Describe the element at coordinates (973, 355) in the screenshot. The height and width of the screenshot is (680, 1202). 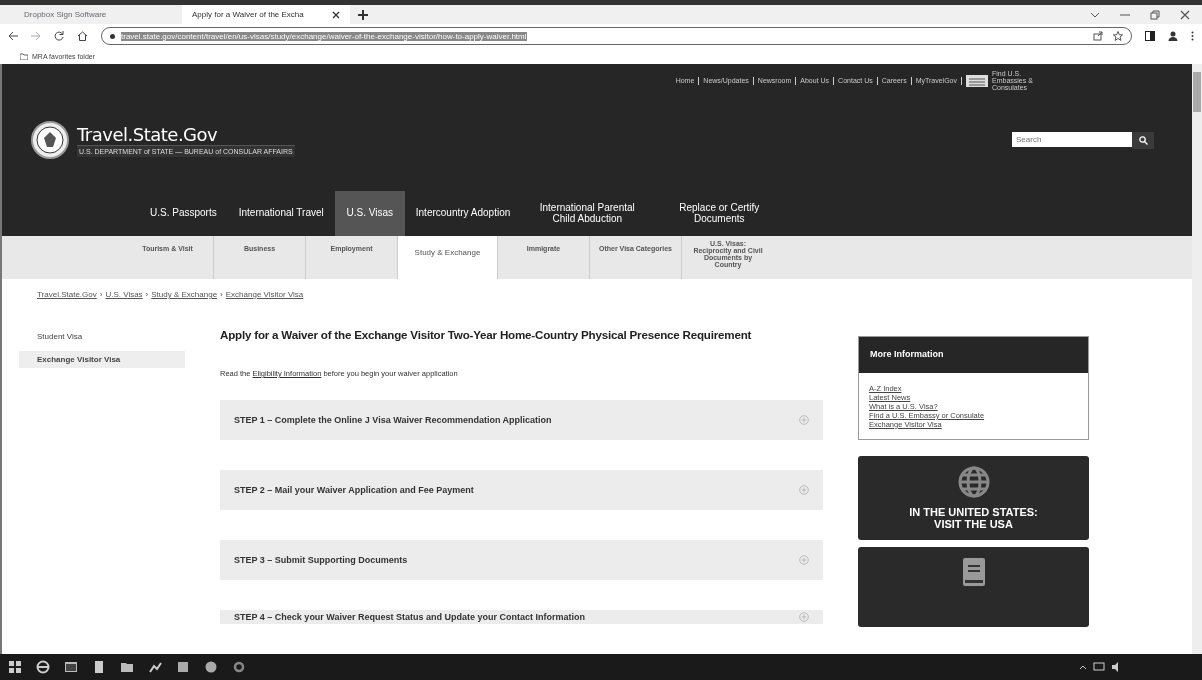
I see `panel-heading: More Information` at that location.